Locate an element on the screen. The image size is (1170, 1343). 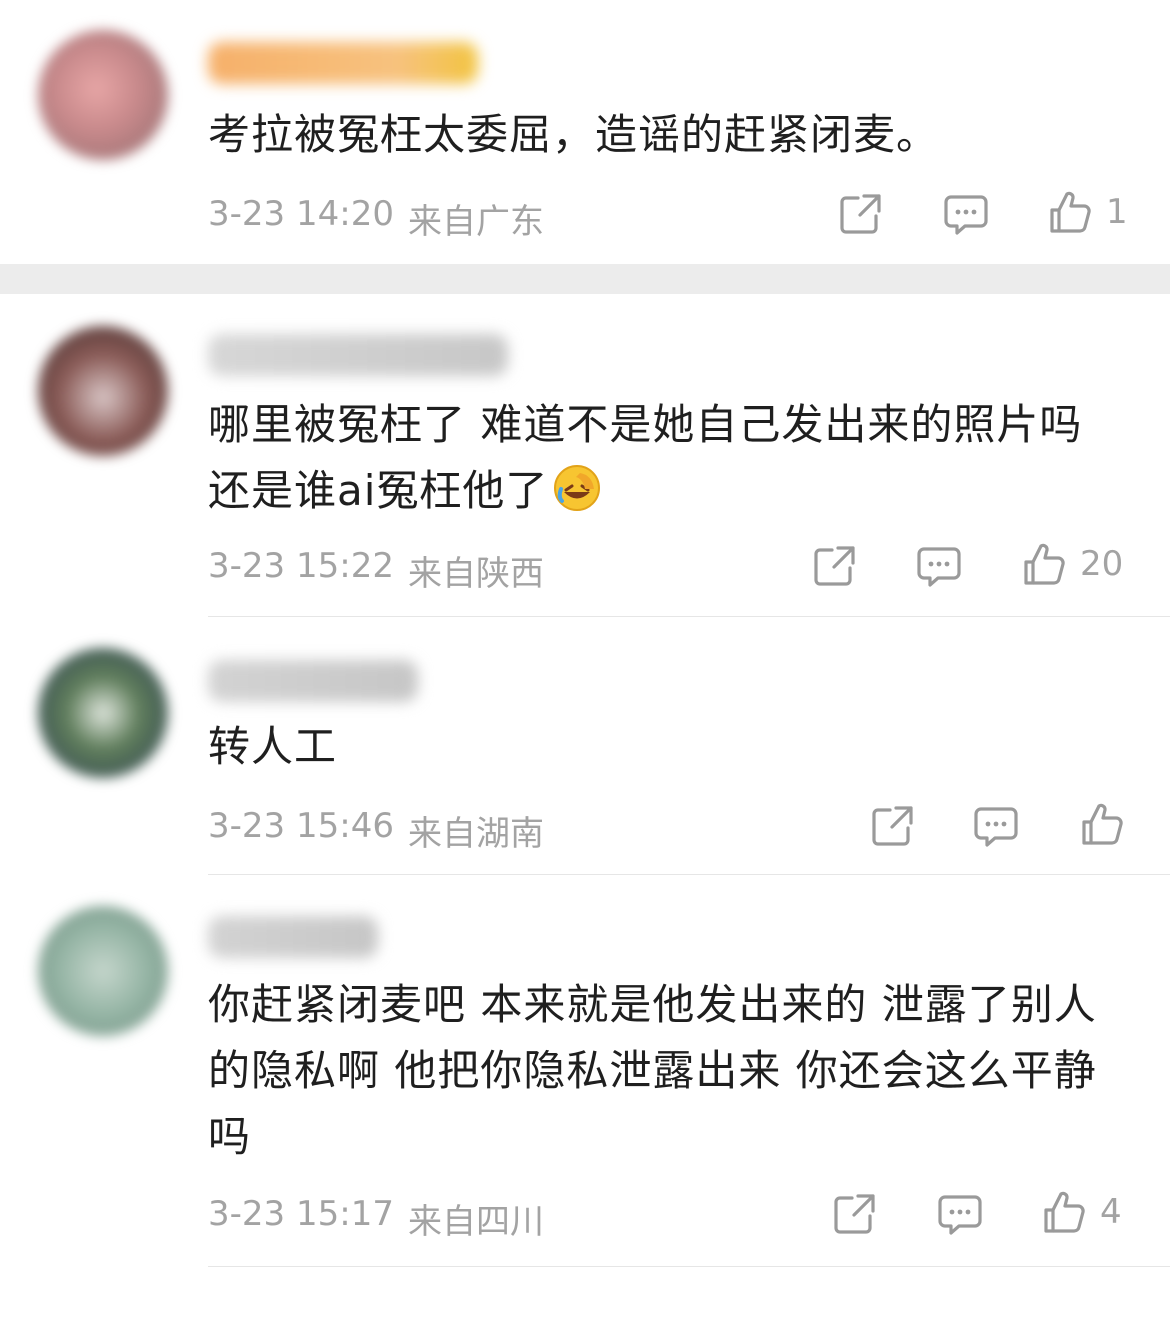
comment-meta: 3-23 15:17 来自四川 is located at coordinates (376, 1218).